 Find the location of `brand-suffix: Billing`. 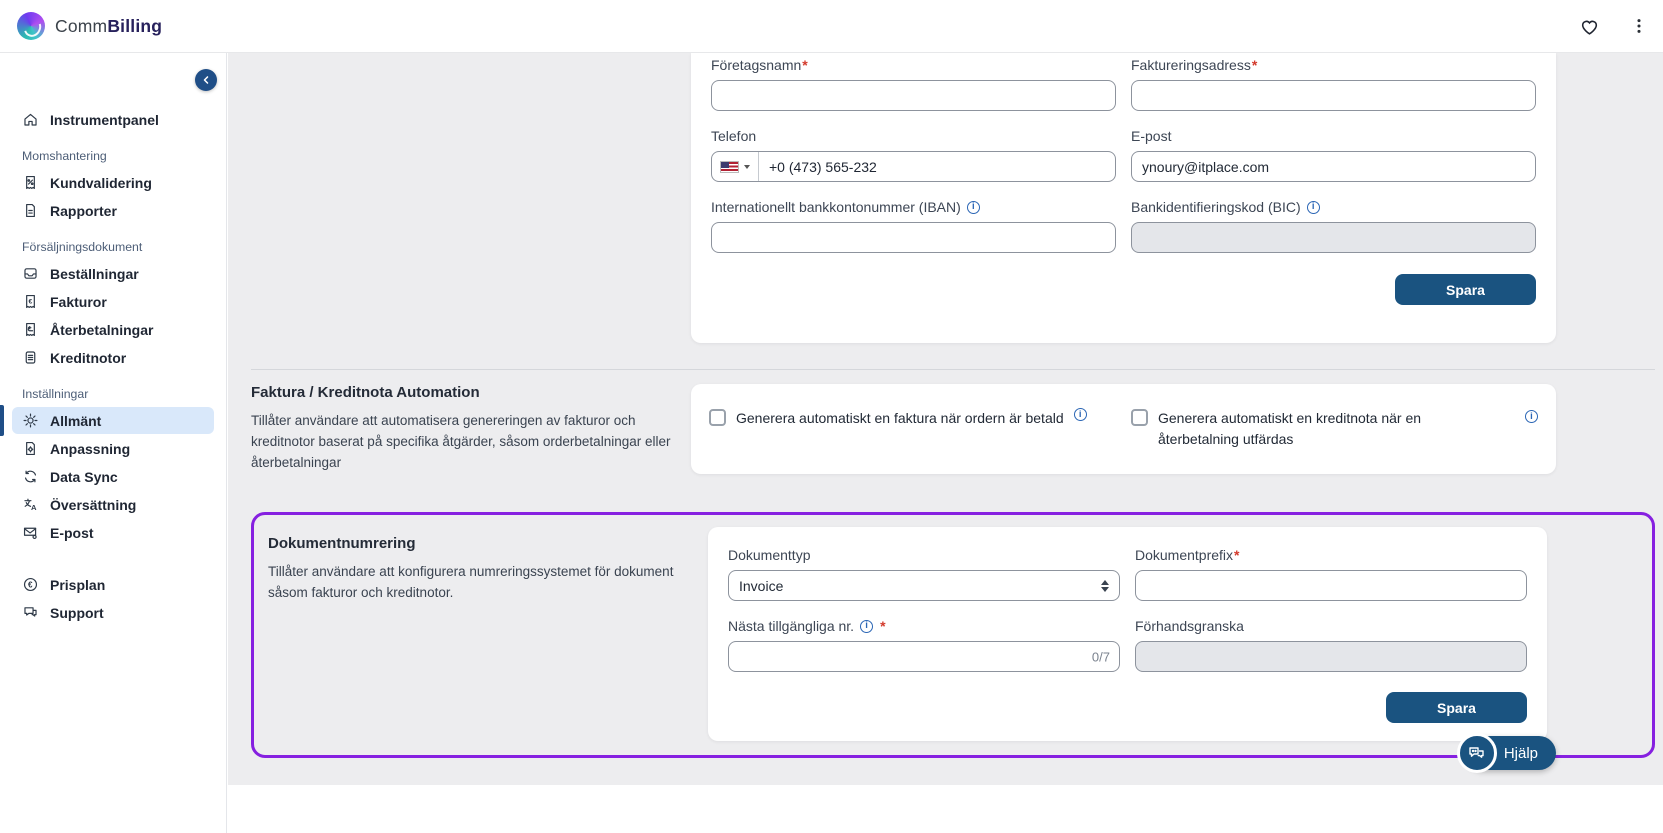

brand-suffix: Billing is located at coordinates (135, 25).